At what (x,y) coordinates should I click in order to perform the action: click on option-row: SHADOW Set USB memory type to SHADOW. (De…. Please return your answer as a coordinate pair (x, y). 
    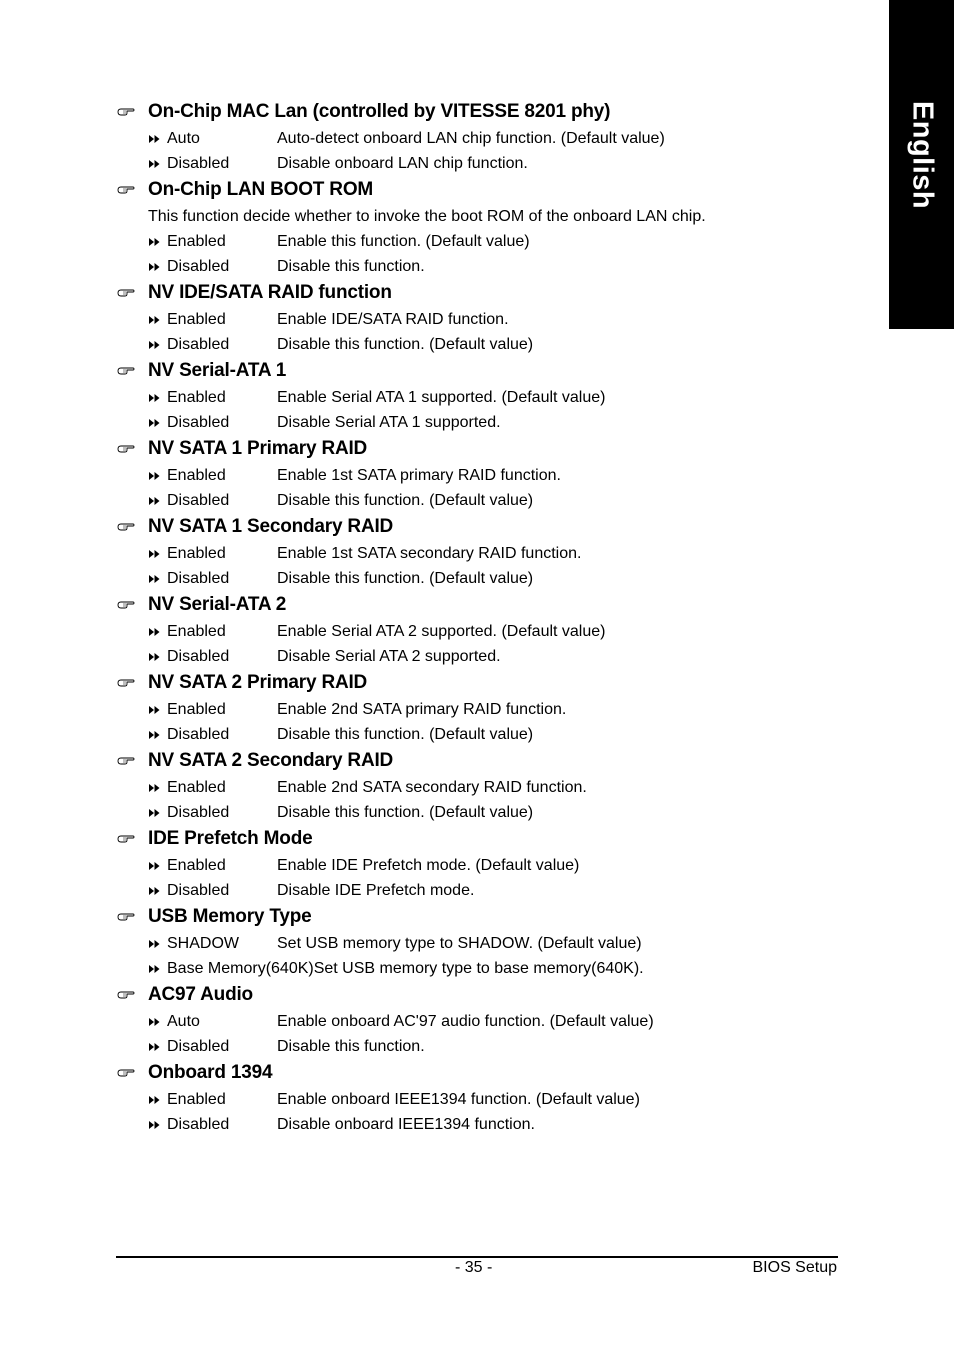
    Looking at the image, I should click on (487, 943).